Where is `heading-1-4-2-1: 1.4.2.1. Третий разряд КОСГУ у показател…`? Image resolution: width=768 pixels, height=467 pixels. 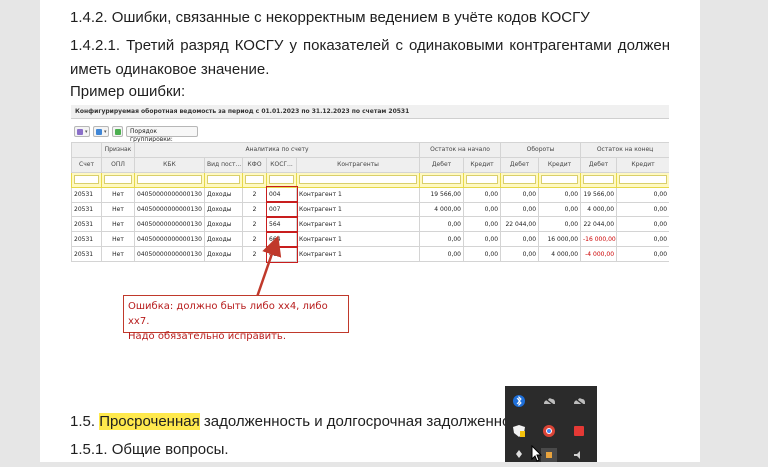 heading-1-4-2-1: 1.4.2.1. Третий разряд КОСГУ у показател… is located at coordinates (370, 57).